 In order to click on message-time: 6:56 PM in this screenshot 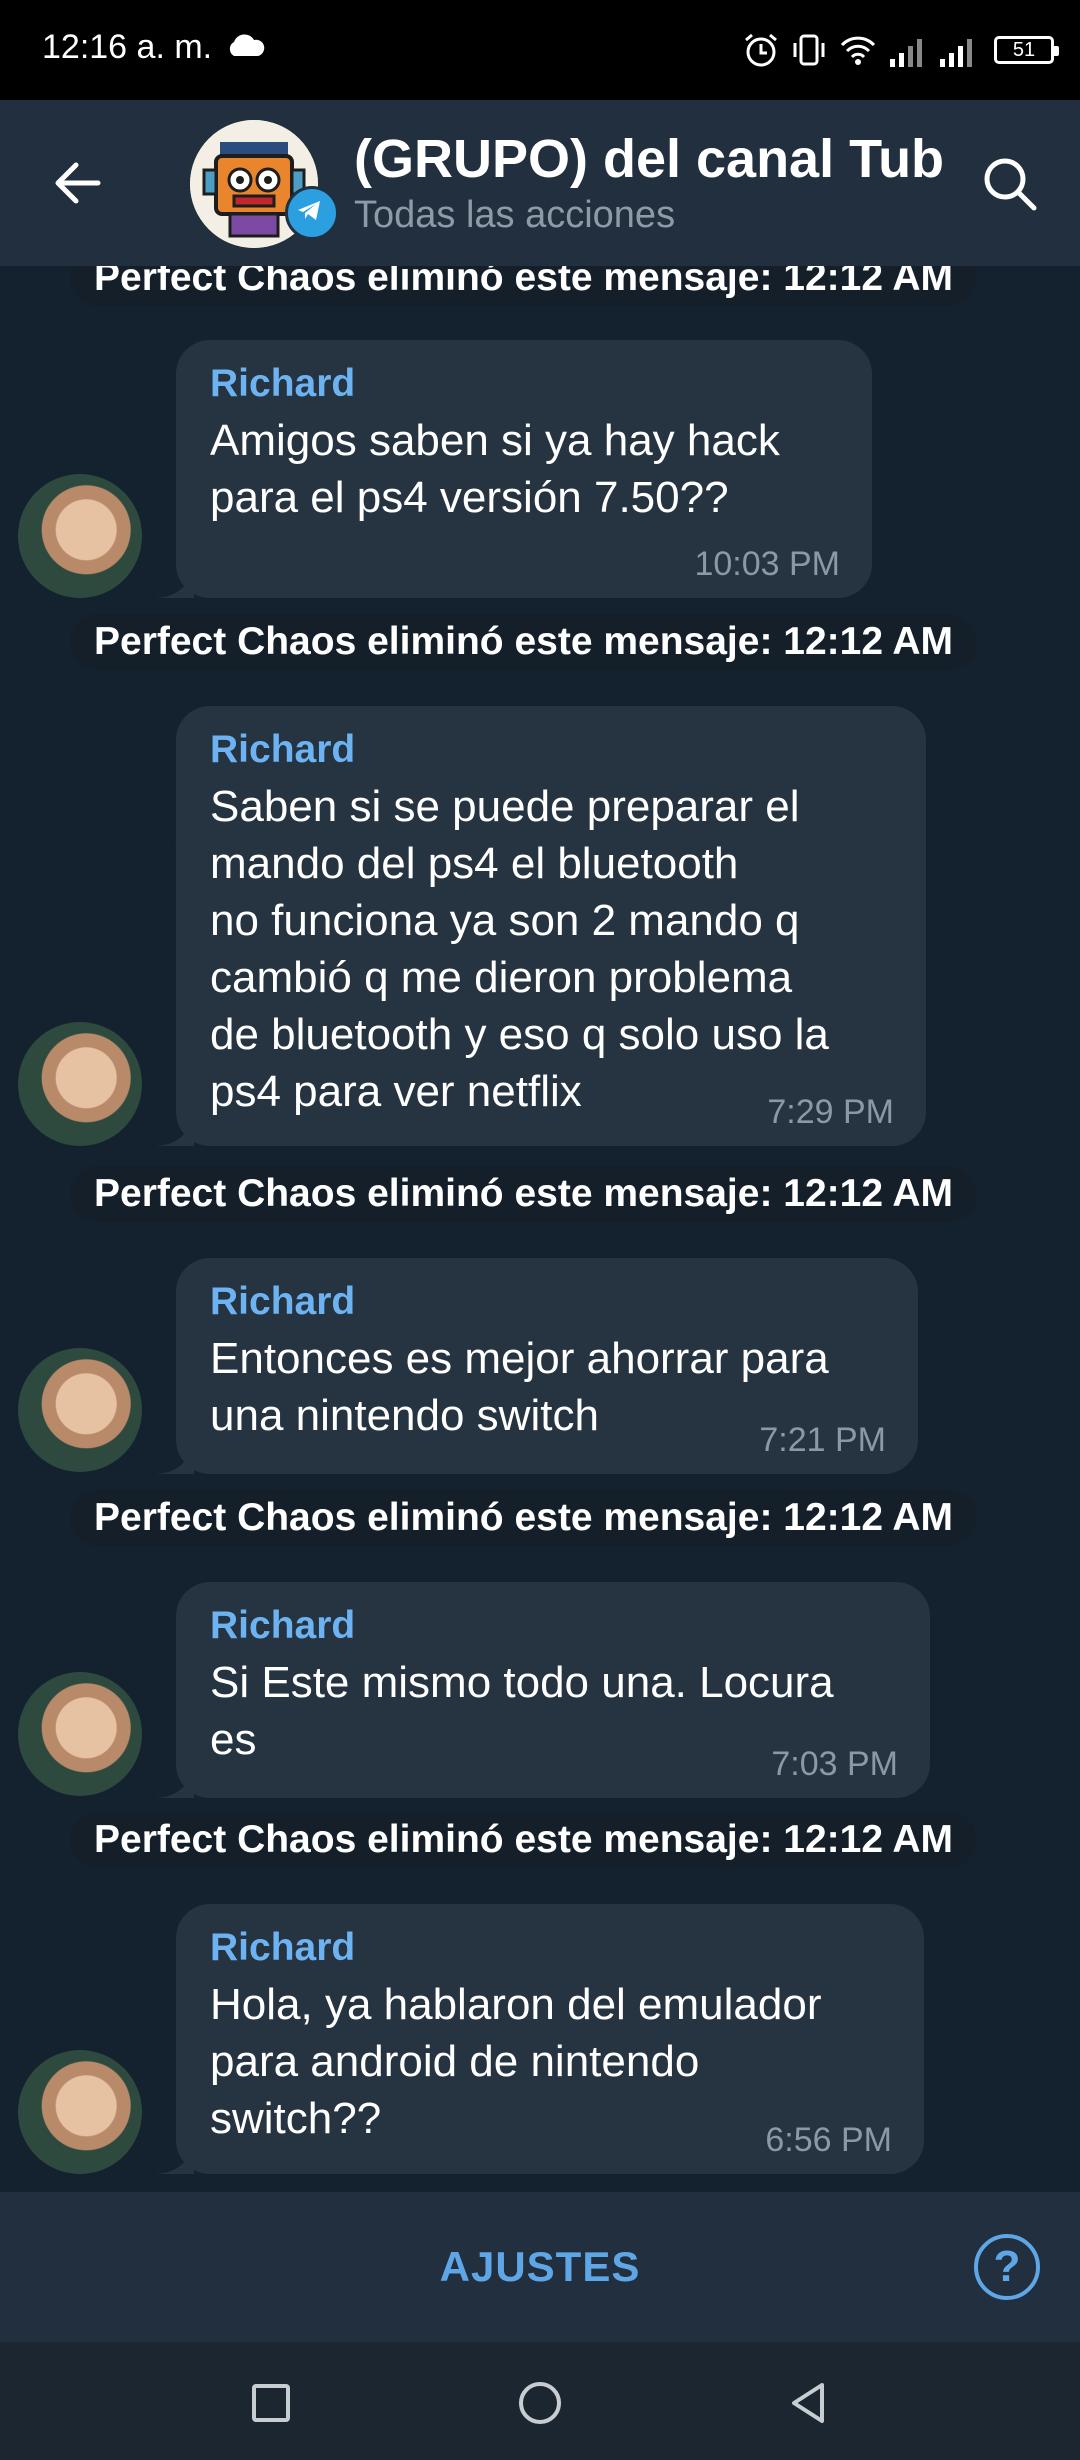, I will do `click(828, 2140)`.